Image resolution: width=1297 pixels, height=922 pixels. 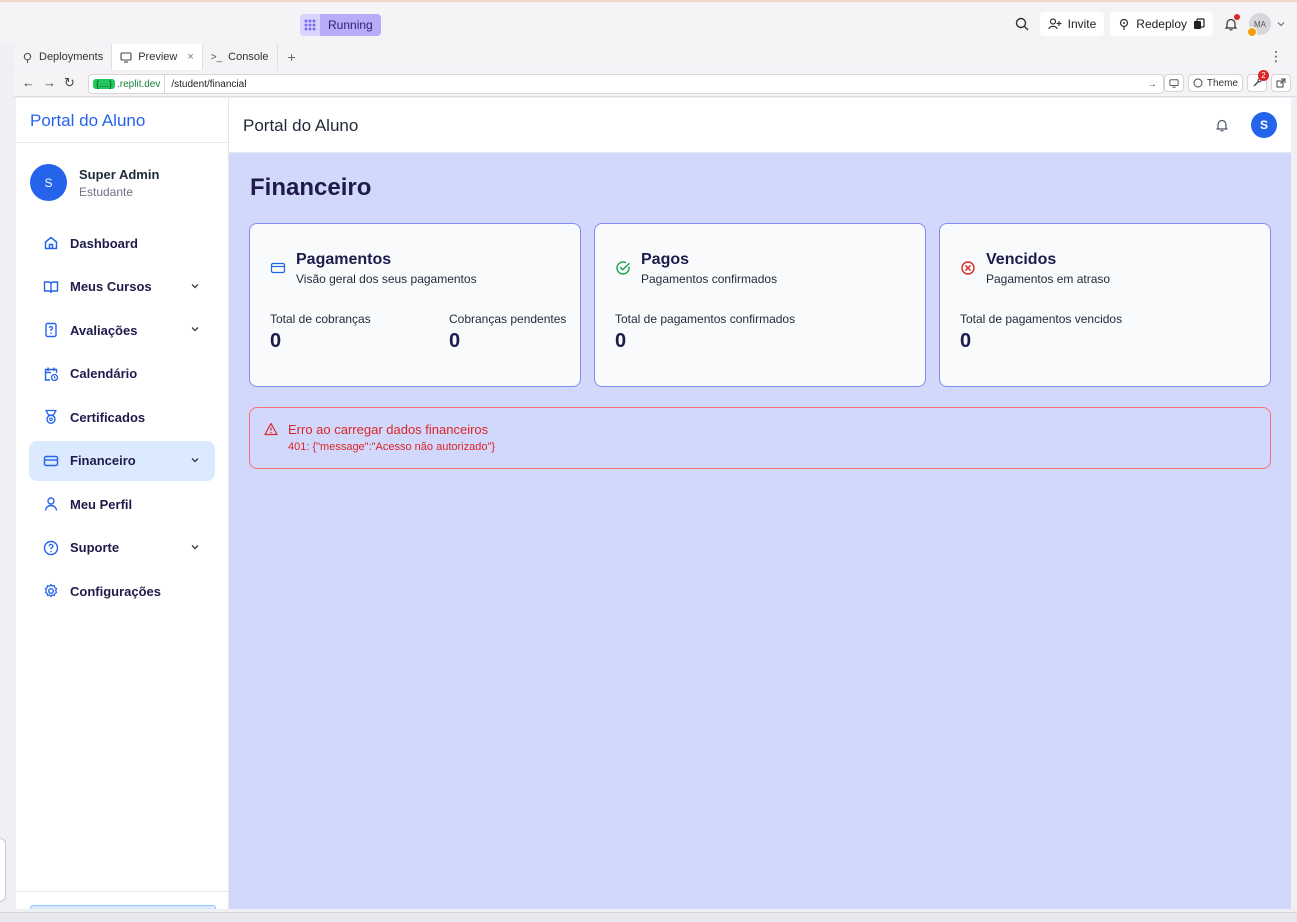 What do you see at coordinates (122, 548) in the screenshot?
I see `sidebar-item-suporte: Suporte` at bounding box center [122, 548].